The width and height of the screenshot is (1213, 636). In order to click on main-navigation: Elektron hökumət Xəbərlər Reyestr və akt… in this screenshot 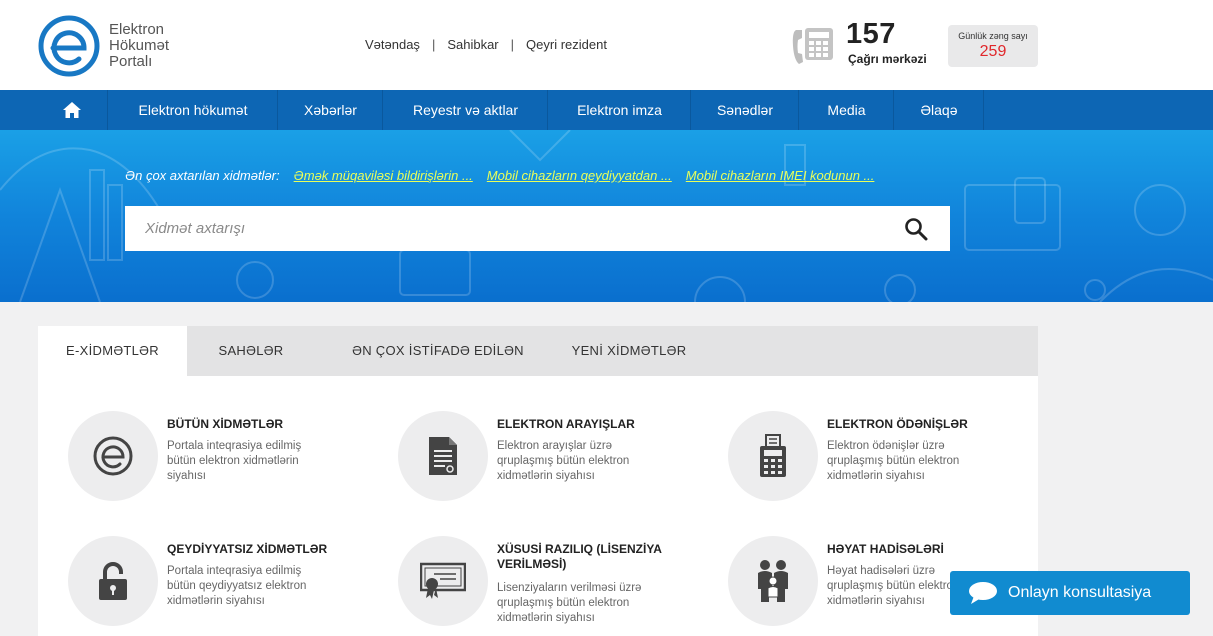, I will do `click(606, 110)`.